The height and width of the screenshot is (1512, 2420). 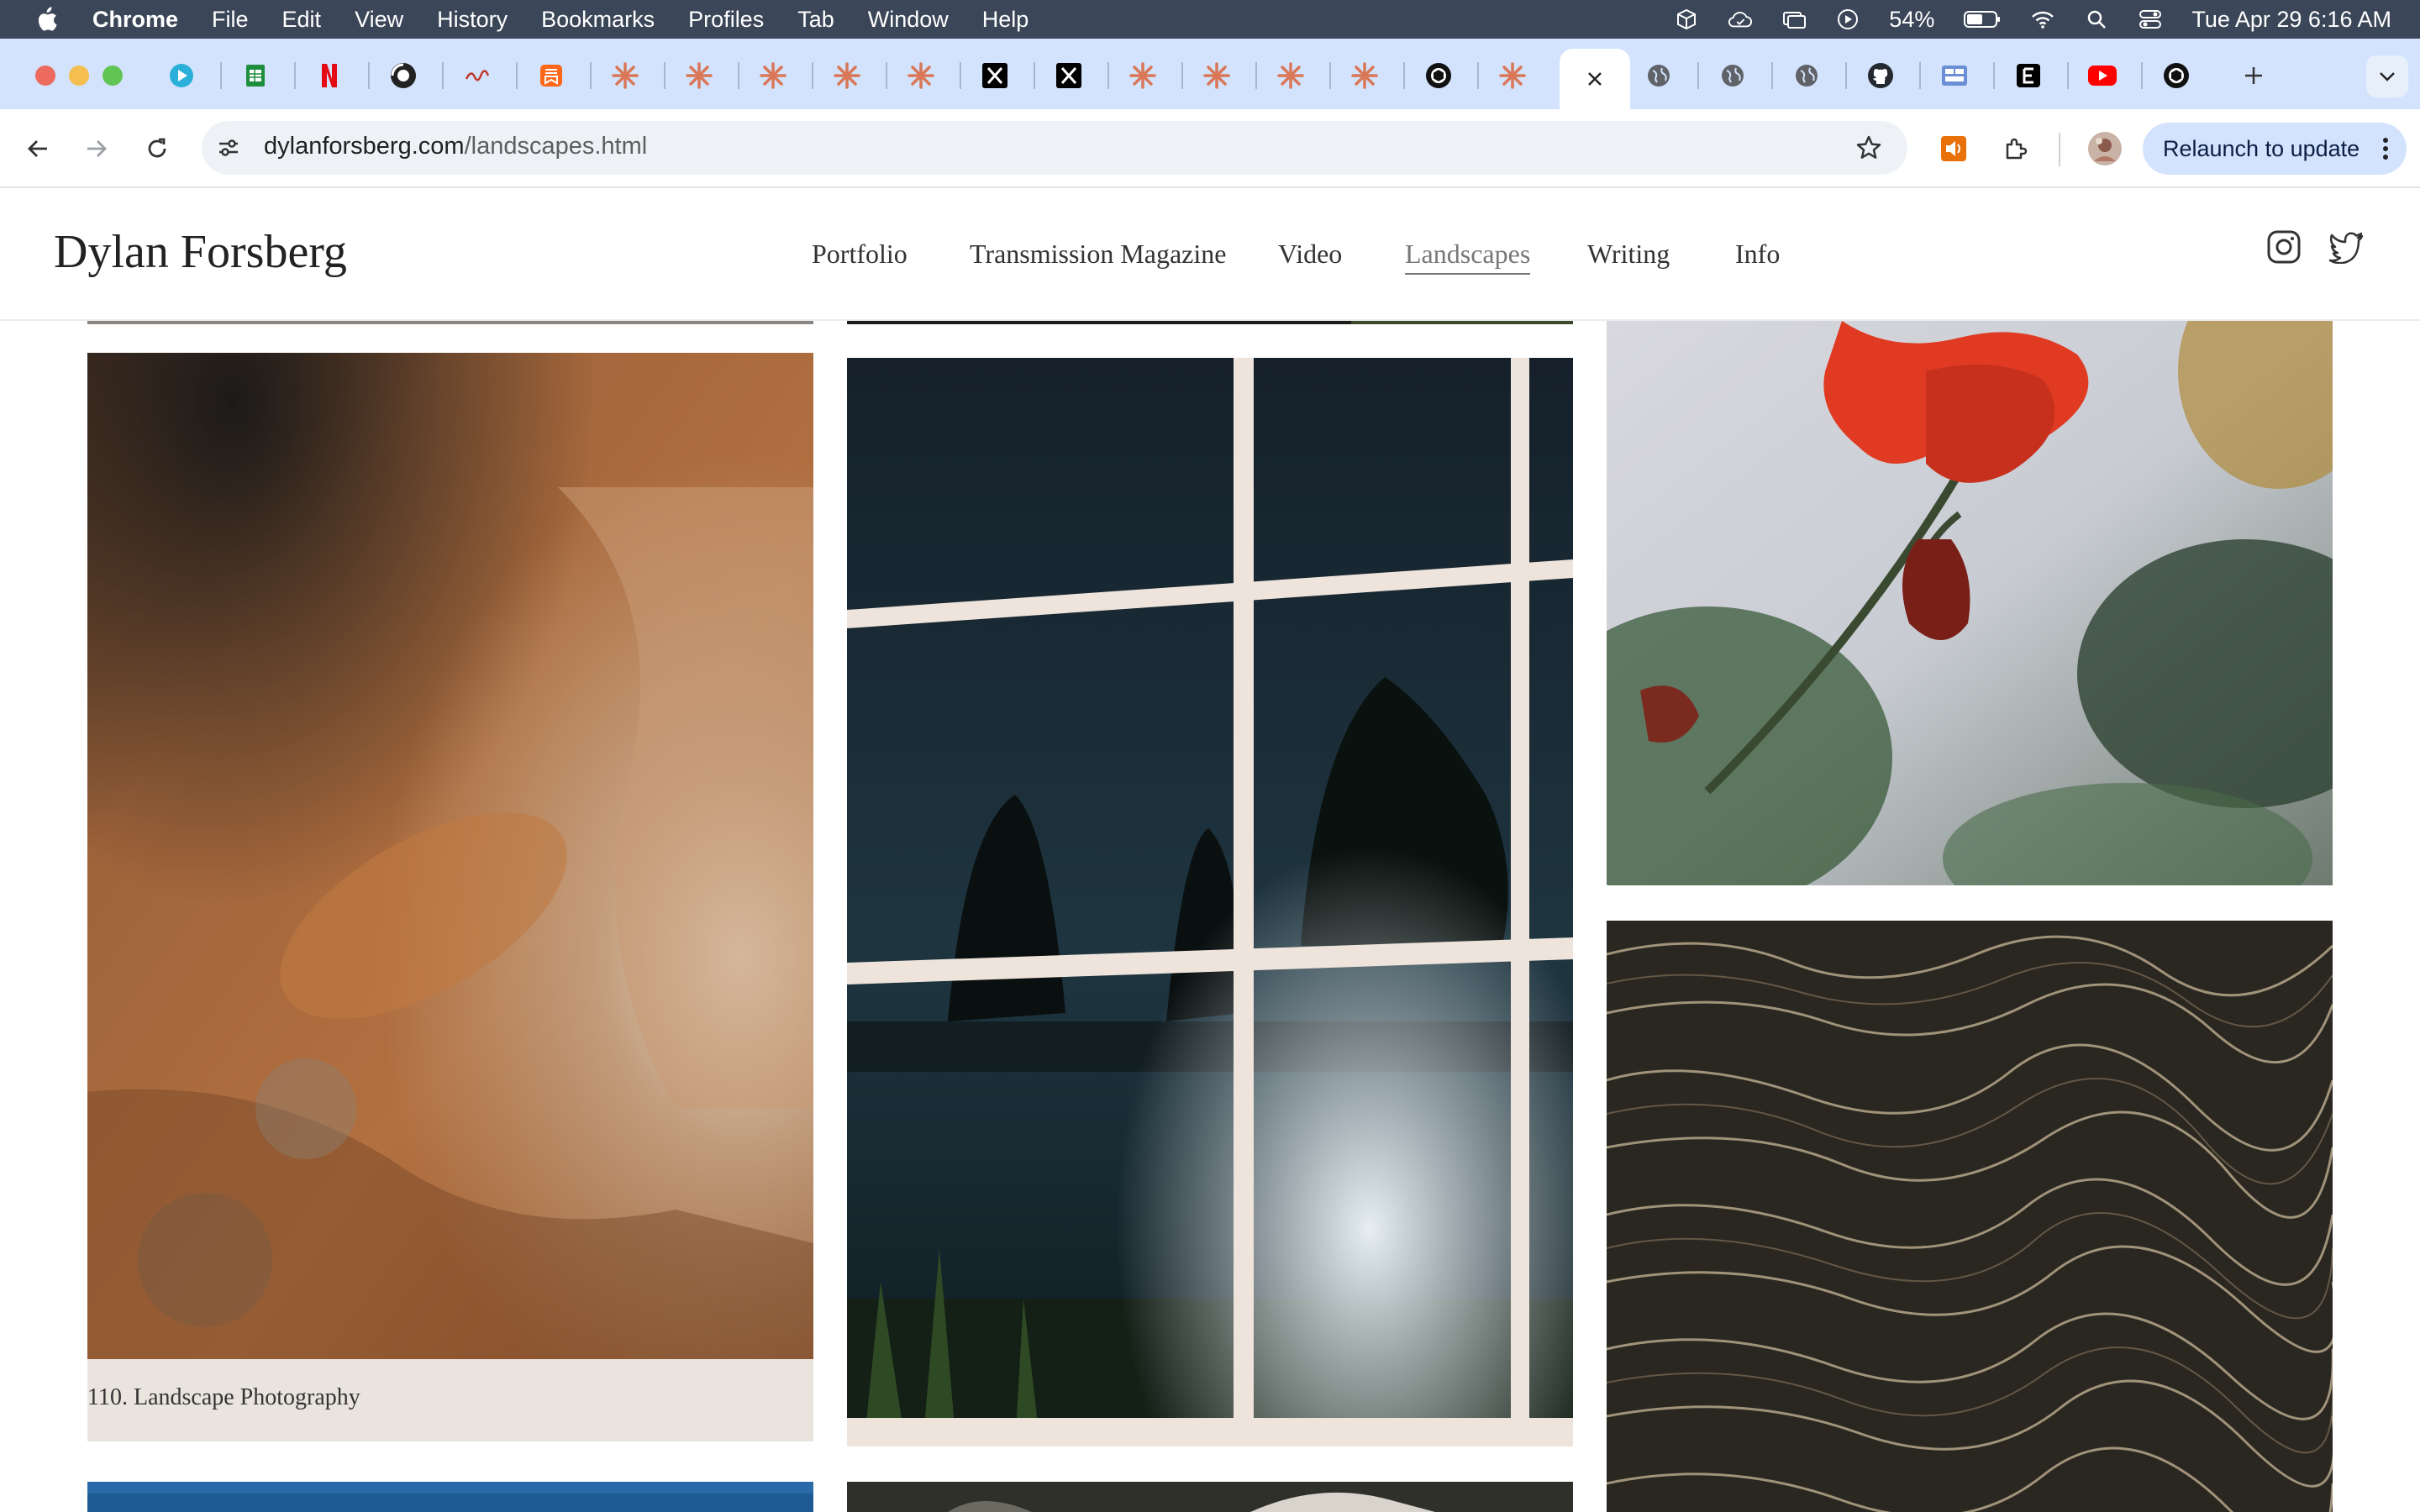 What do you see at coordinates (255, 75) in the screenshot?
I see `tab-sheets` at bounding box center [255, 75].